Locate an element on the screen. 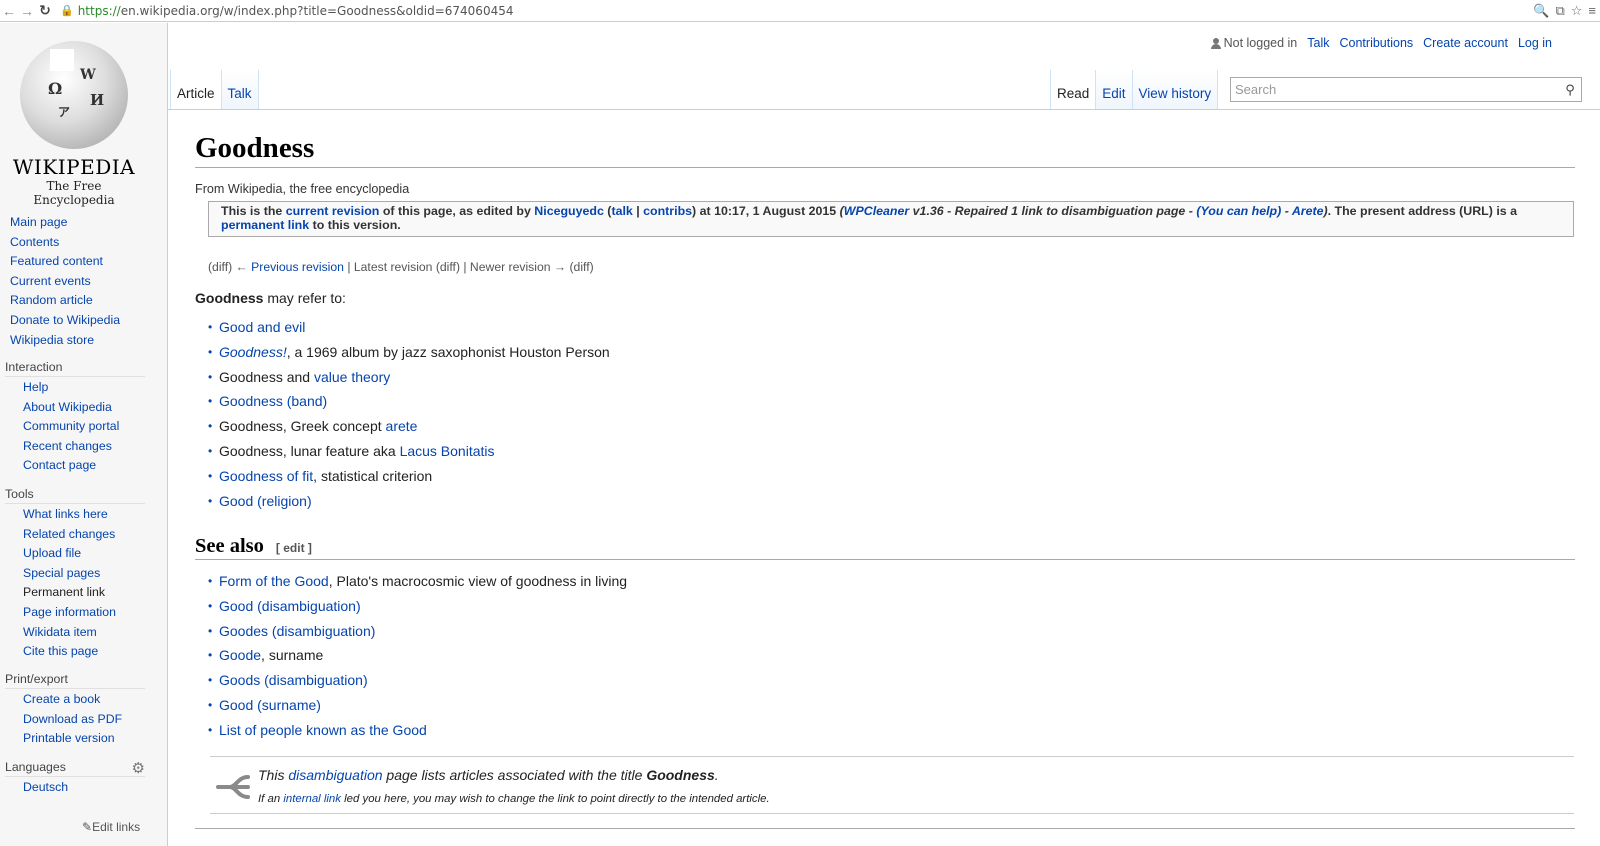 The height and width of the screenshot is (846, 1600). menu-icon: ≡ is located at coordinates (1592, 11).